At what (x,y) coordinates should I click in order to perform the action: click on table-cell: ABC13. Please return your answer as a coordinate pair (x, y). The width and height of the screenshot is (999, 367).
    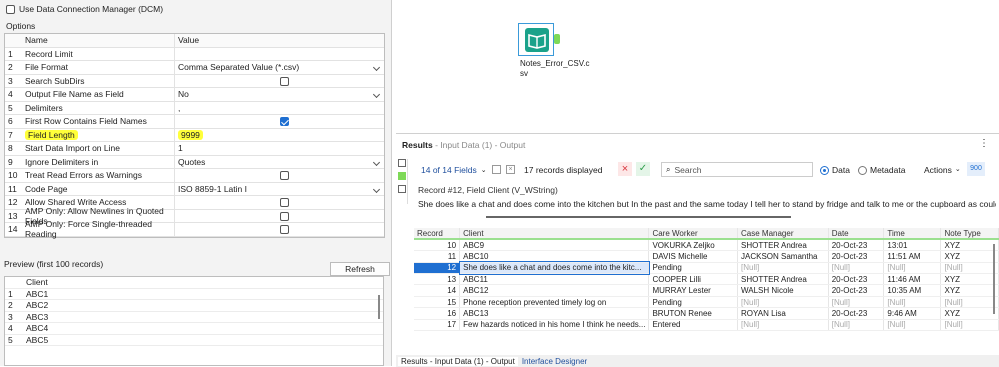
    Looking at the image, I should click on (554, 313).